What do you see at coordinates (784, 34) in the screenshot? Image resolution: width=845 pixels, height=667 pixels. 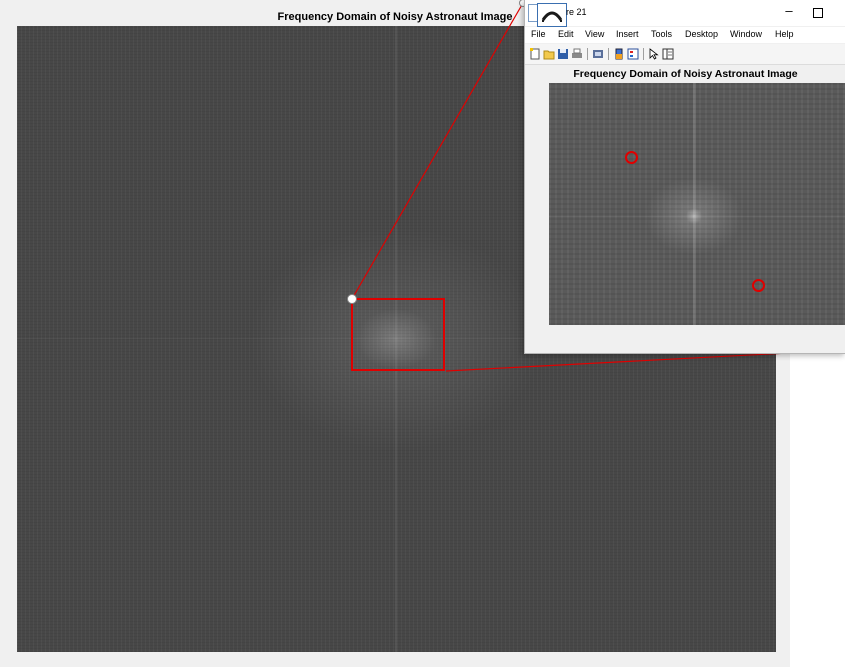 I see `menu-help: Help` at bounding box center [784, 34].